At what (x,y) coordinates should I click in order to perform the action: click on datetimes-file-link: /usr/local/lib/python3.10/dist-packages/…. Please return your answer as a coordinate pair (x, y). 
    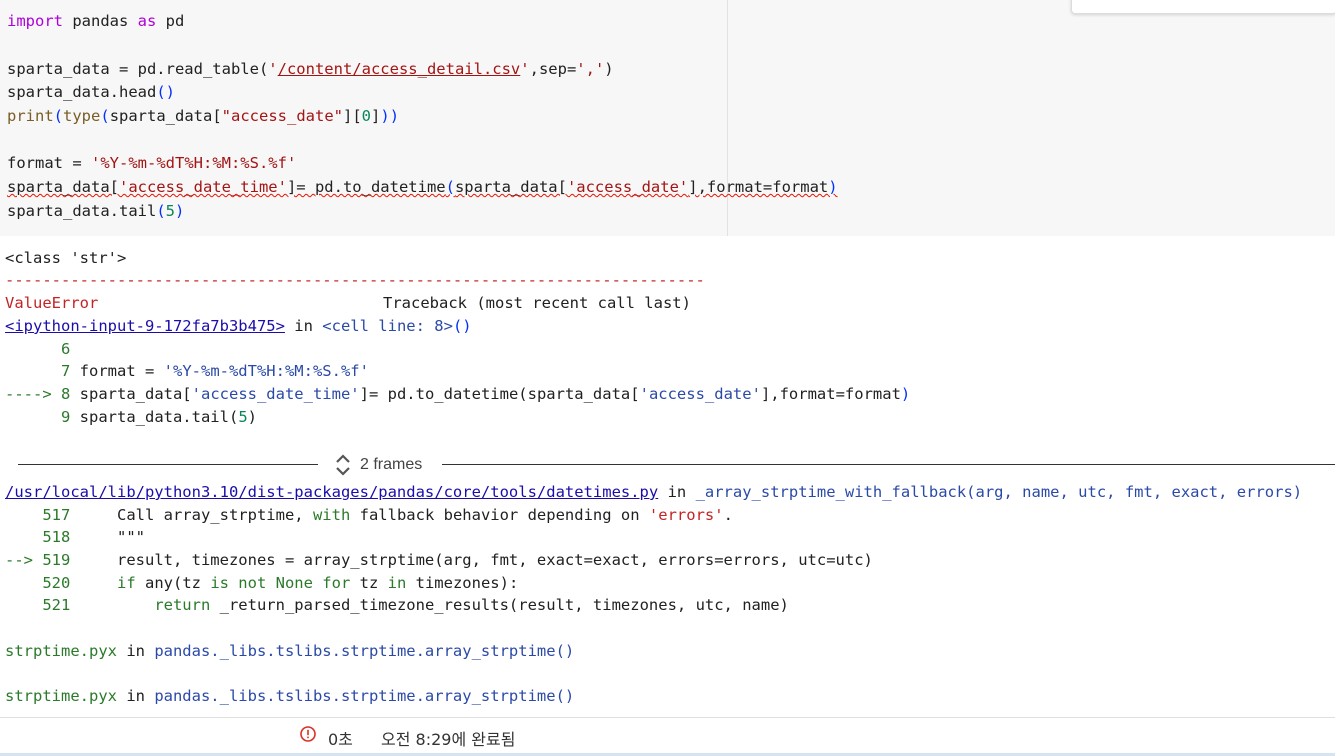
    Looking at the image, I should click on (331, 492).